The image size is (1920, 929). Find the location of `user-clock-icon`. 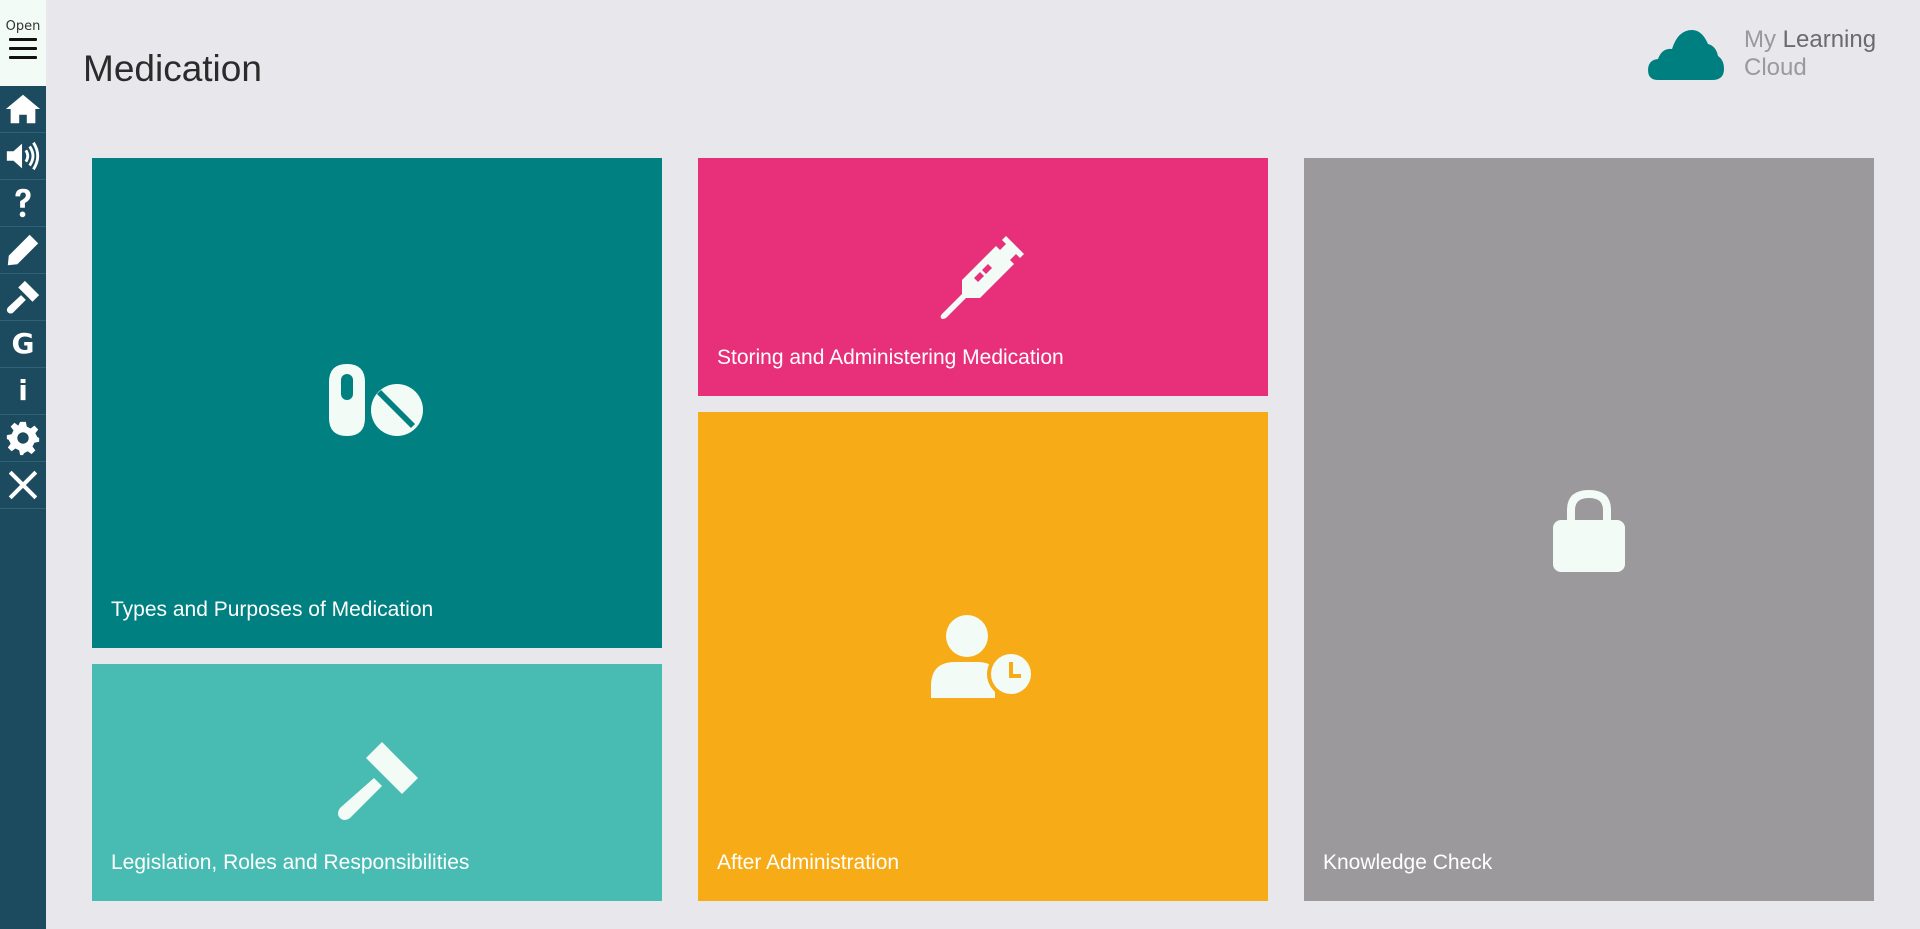

user-clock-icon is located at coordinates (984, 656).